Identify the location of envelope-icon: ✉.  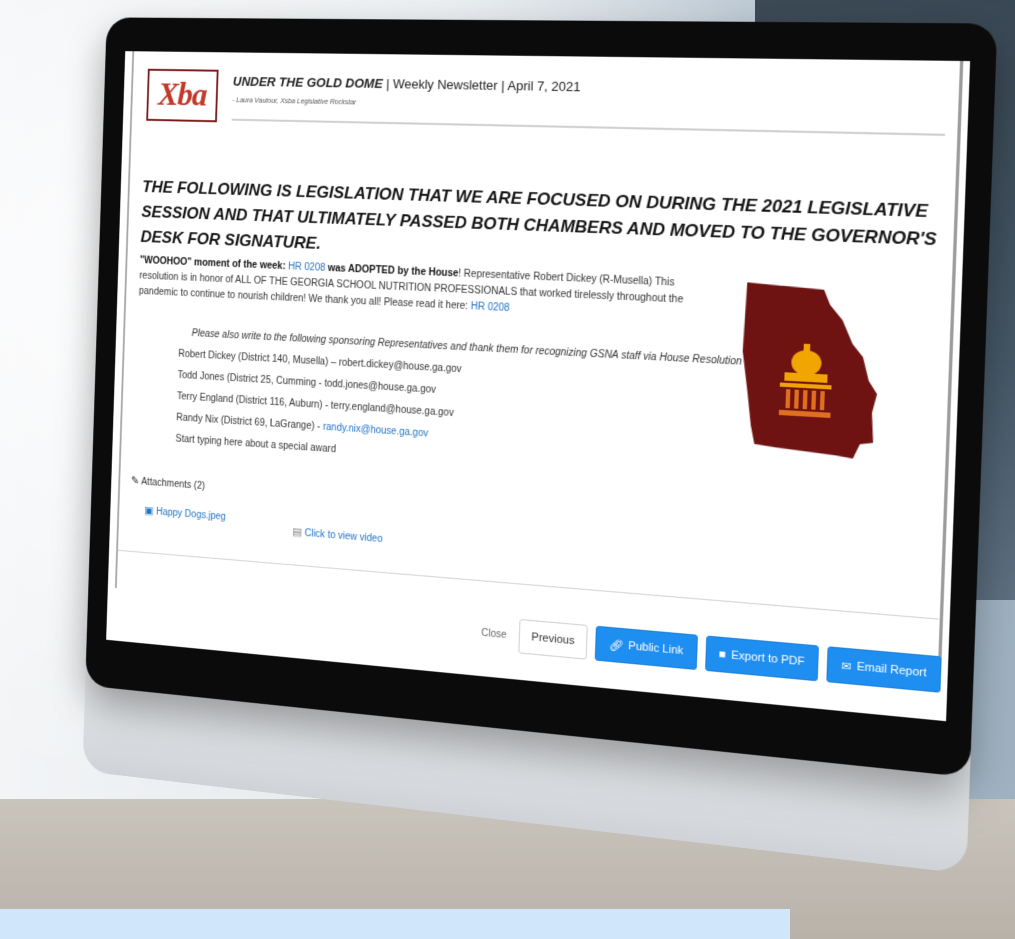
(846, 666).